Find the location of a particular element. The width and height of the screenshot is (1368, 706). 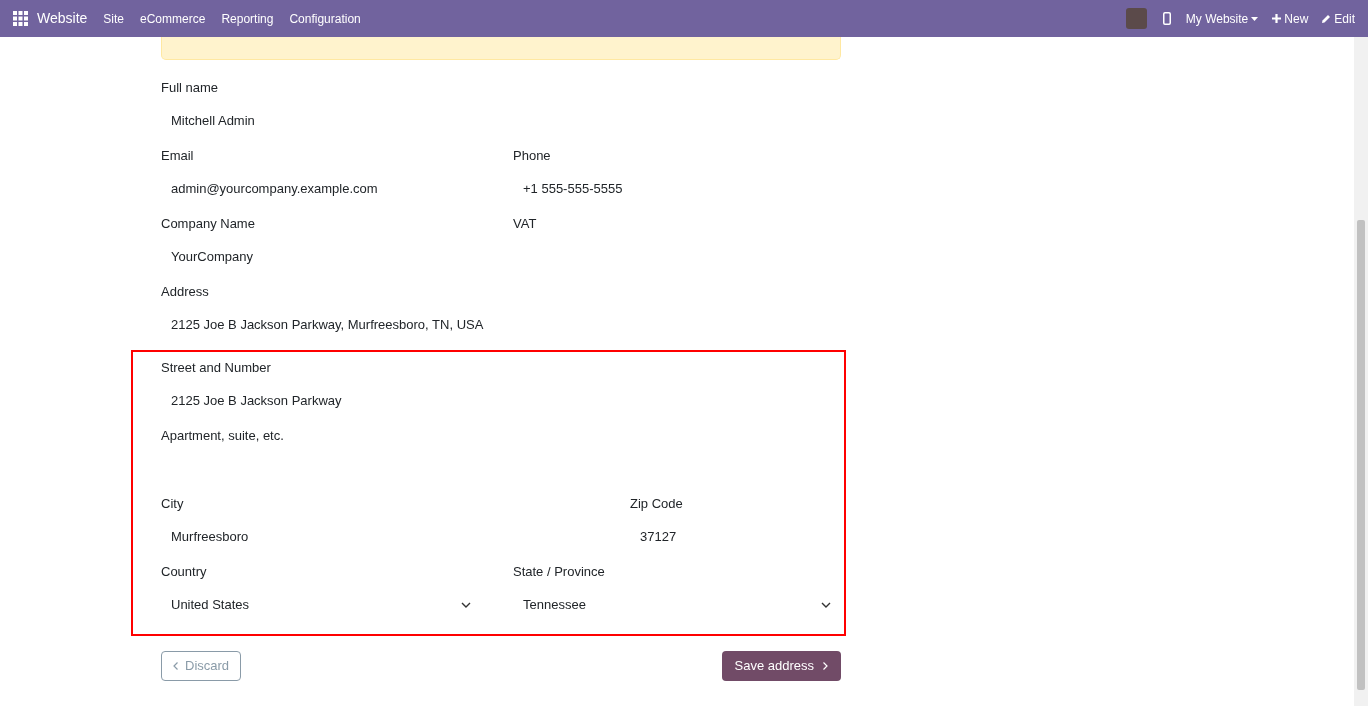

scrollbar is located at coordinates (1361, 371).